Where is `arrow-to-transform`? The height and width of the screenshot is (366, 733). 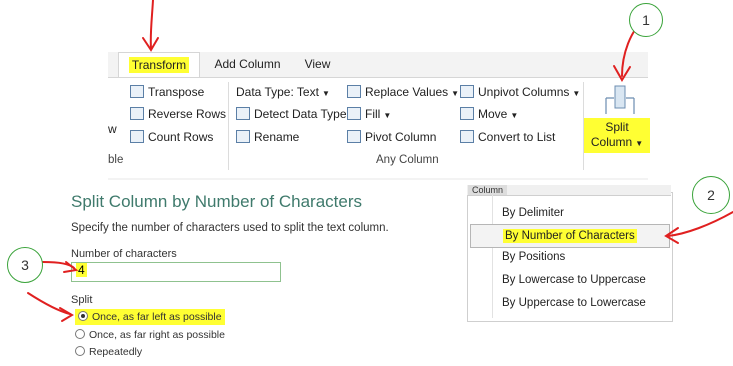 arrow-to-transform is located at coordinates (151, 24).